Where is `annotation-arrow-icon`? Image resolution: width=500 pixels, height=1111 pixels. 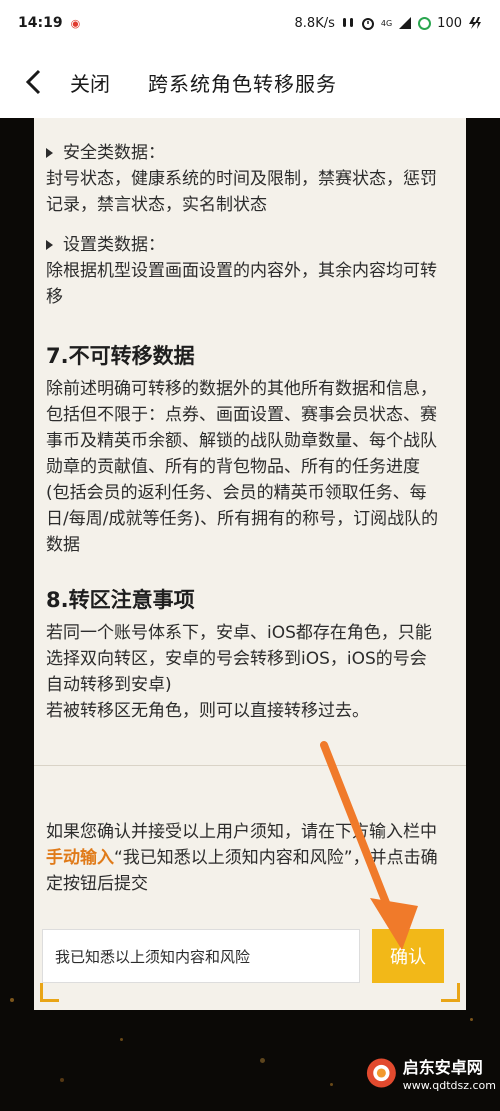
annotation-arrow-icon is located at coordinates (369, 845).